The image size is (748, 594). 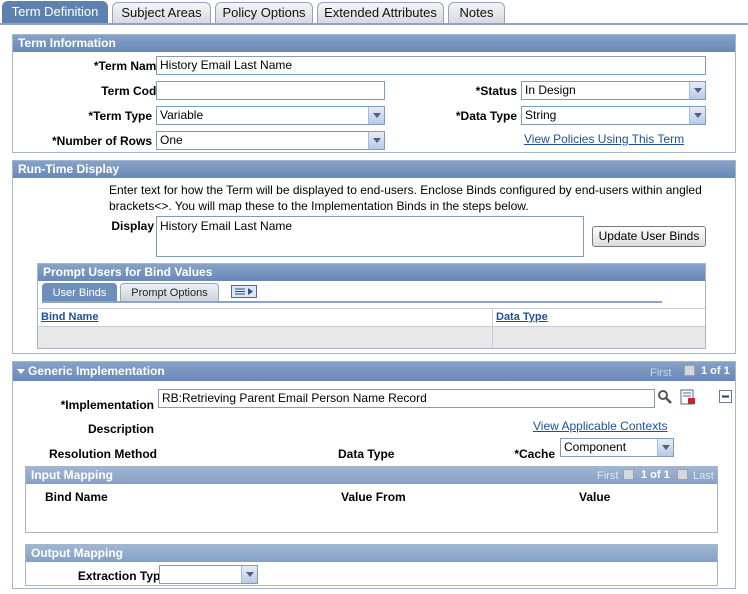 I want to click on view-applicable-contexts-link: View Applicable Contexts, so click(x=600, y=426).